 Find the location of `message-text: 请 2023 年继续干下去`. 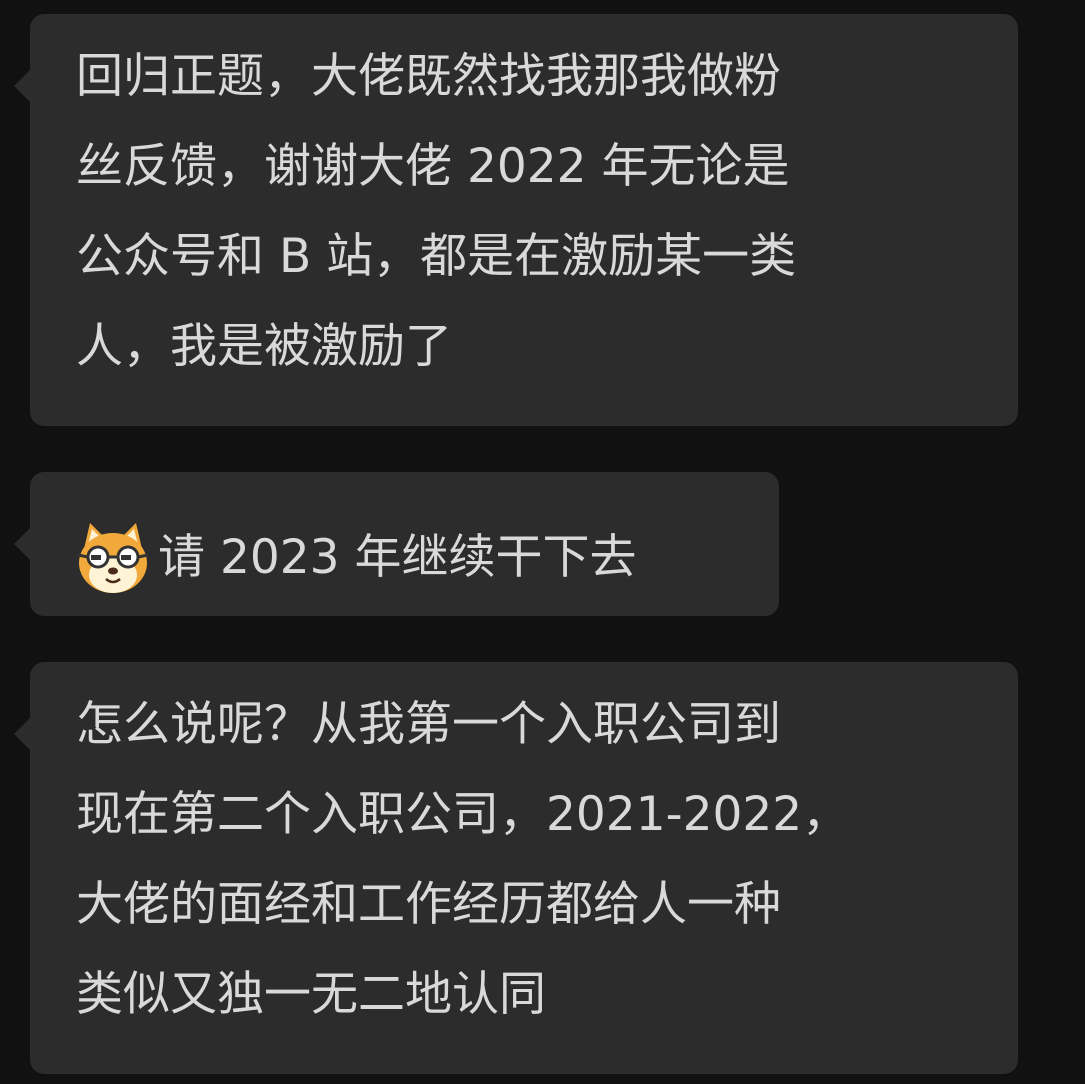

message-text: 请 2023 年继续干下去 is located at coordinates (397, 557).